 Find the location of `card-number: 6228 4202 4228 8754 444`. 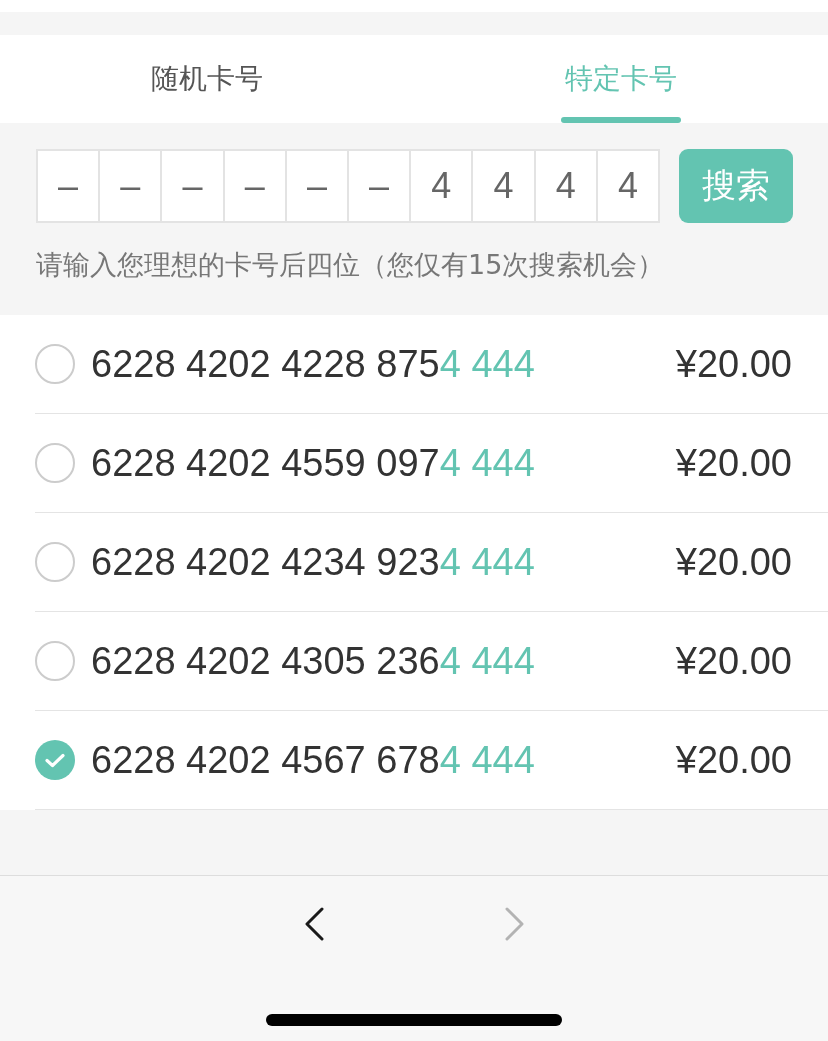

card-number: 6228 4202 4228 8754 444 is located at coordinates (313, 364).